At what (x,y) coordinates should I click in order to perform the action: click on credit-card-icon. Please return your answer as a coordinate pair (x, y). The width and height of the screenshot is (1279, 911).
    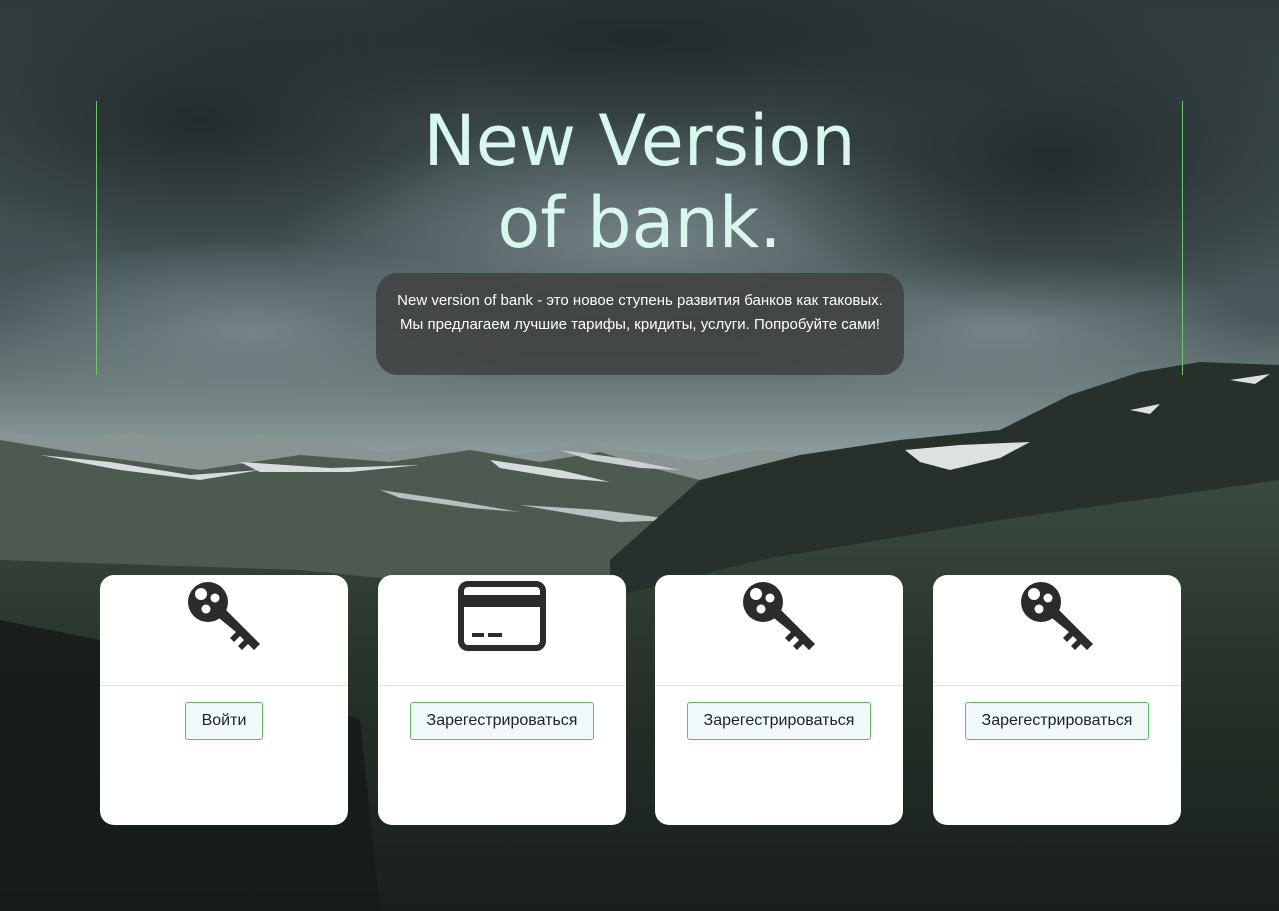
    Looking at the image, I should click on (502, 616).